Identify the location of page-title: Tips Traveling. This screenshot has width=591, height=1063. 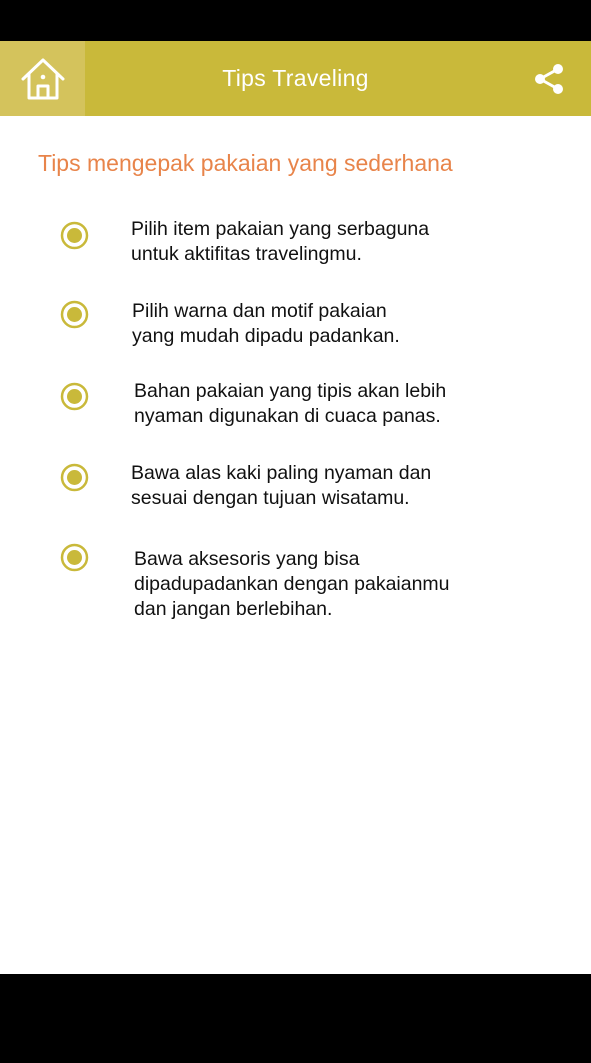
(295, 78).